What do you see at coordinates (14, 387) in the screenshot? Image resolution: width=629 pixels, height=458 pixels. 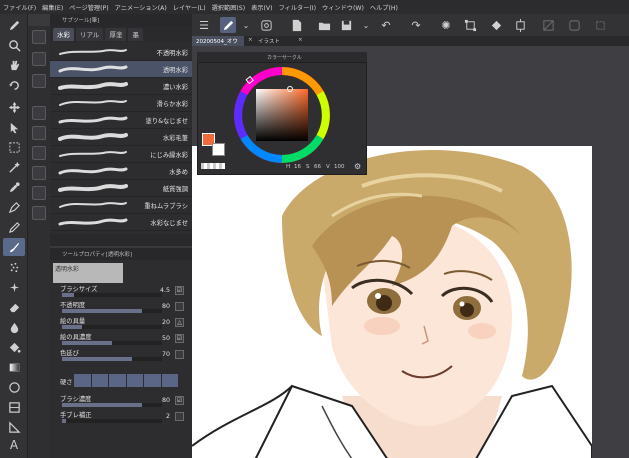 I see `figure-icon` at bounding box center [14, 387].